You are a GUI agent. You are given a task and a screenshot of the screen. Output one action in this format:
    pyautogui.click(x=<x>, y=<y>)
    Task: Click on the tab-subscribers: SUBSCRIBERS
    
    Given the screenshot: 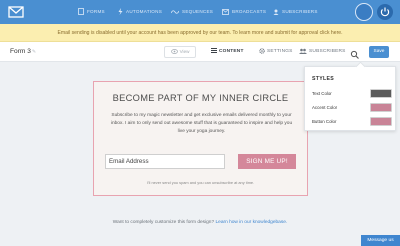 What is the action you would take?
    pyautogui.click(x=322, y=52)
    